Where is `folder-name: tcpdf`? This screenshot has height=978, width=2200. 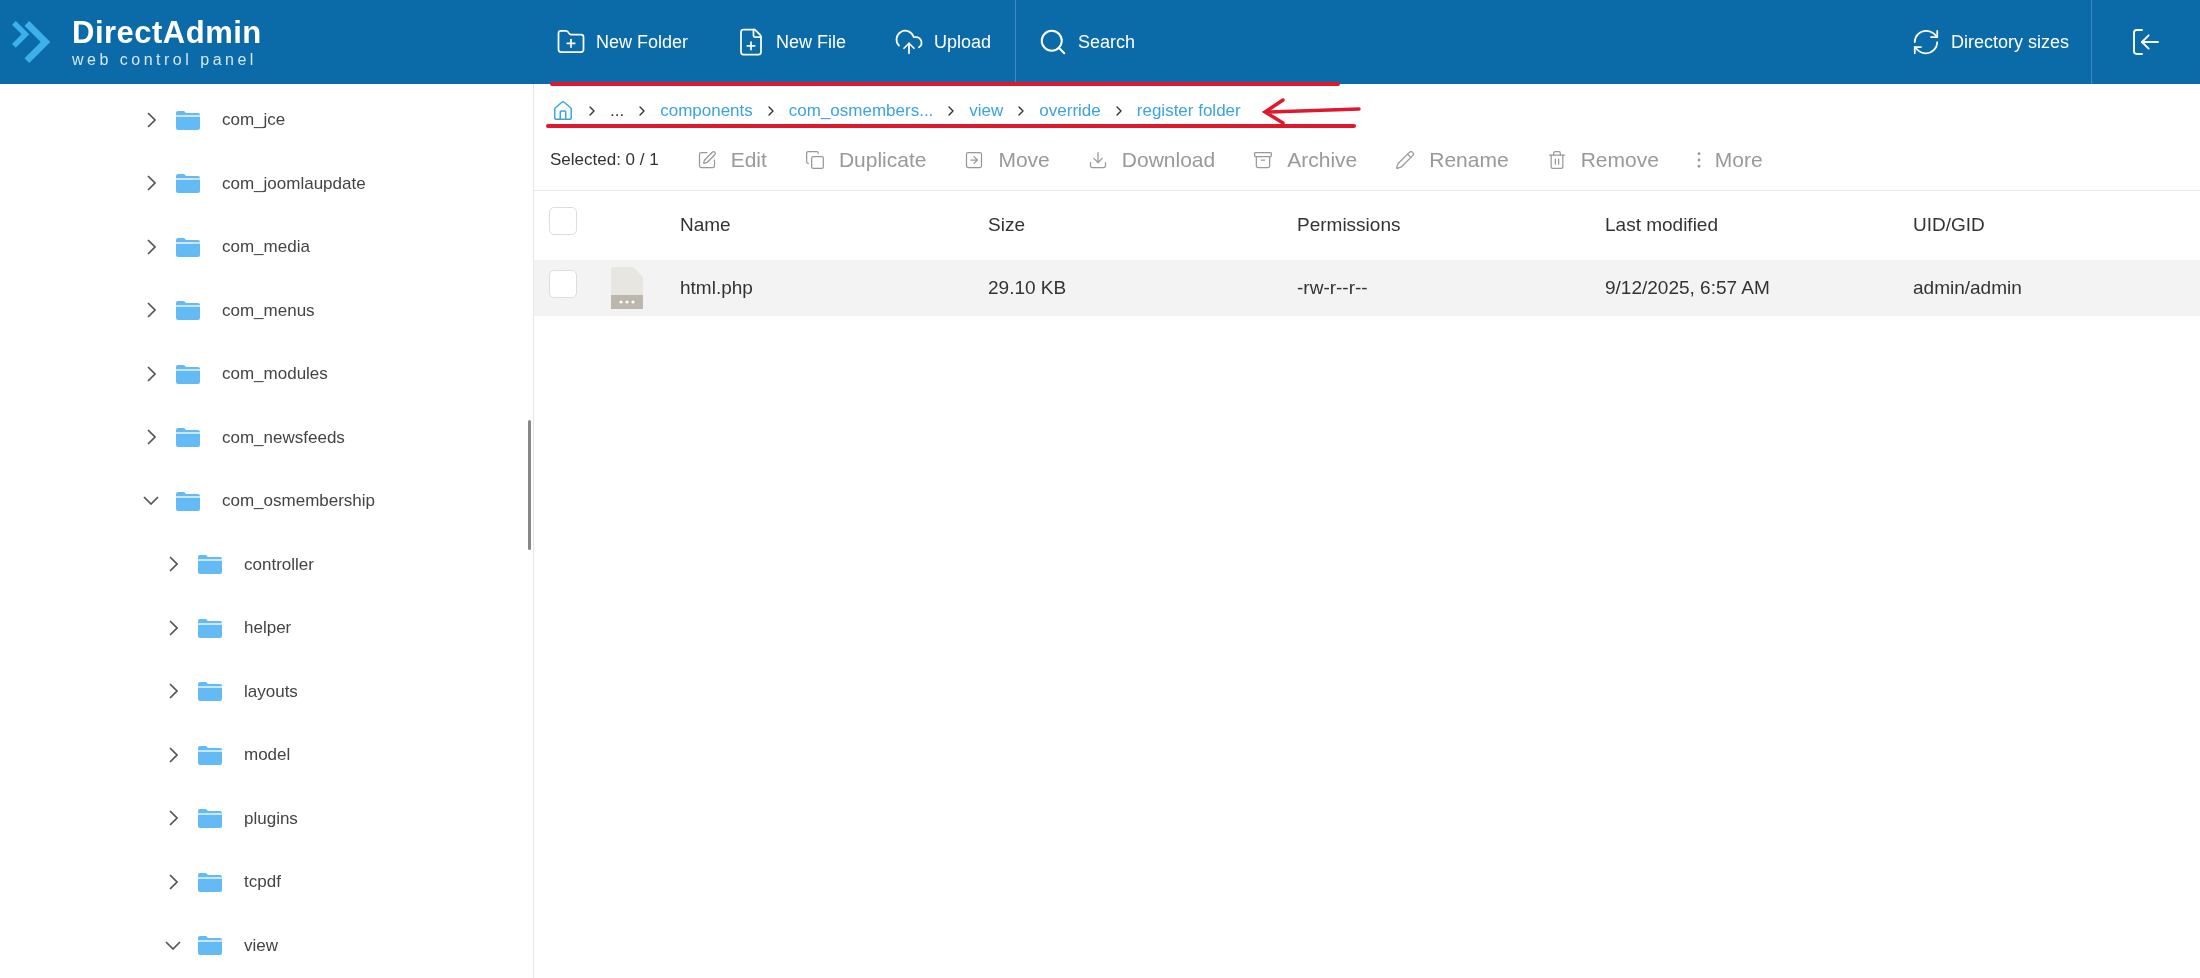 folder-name: tcpdf is located at coordinates (262, 882).